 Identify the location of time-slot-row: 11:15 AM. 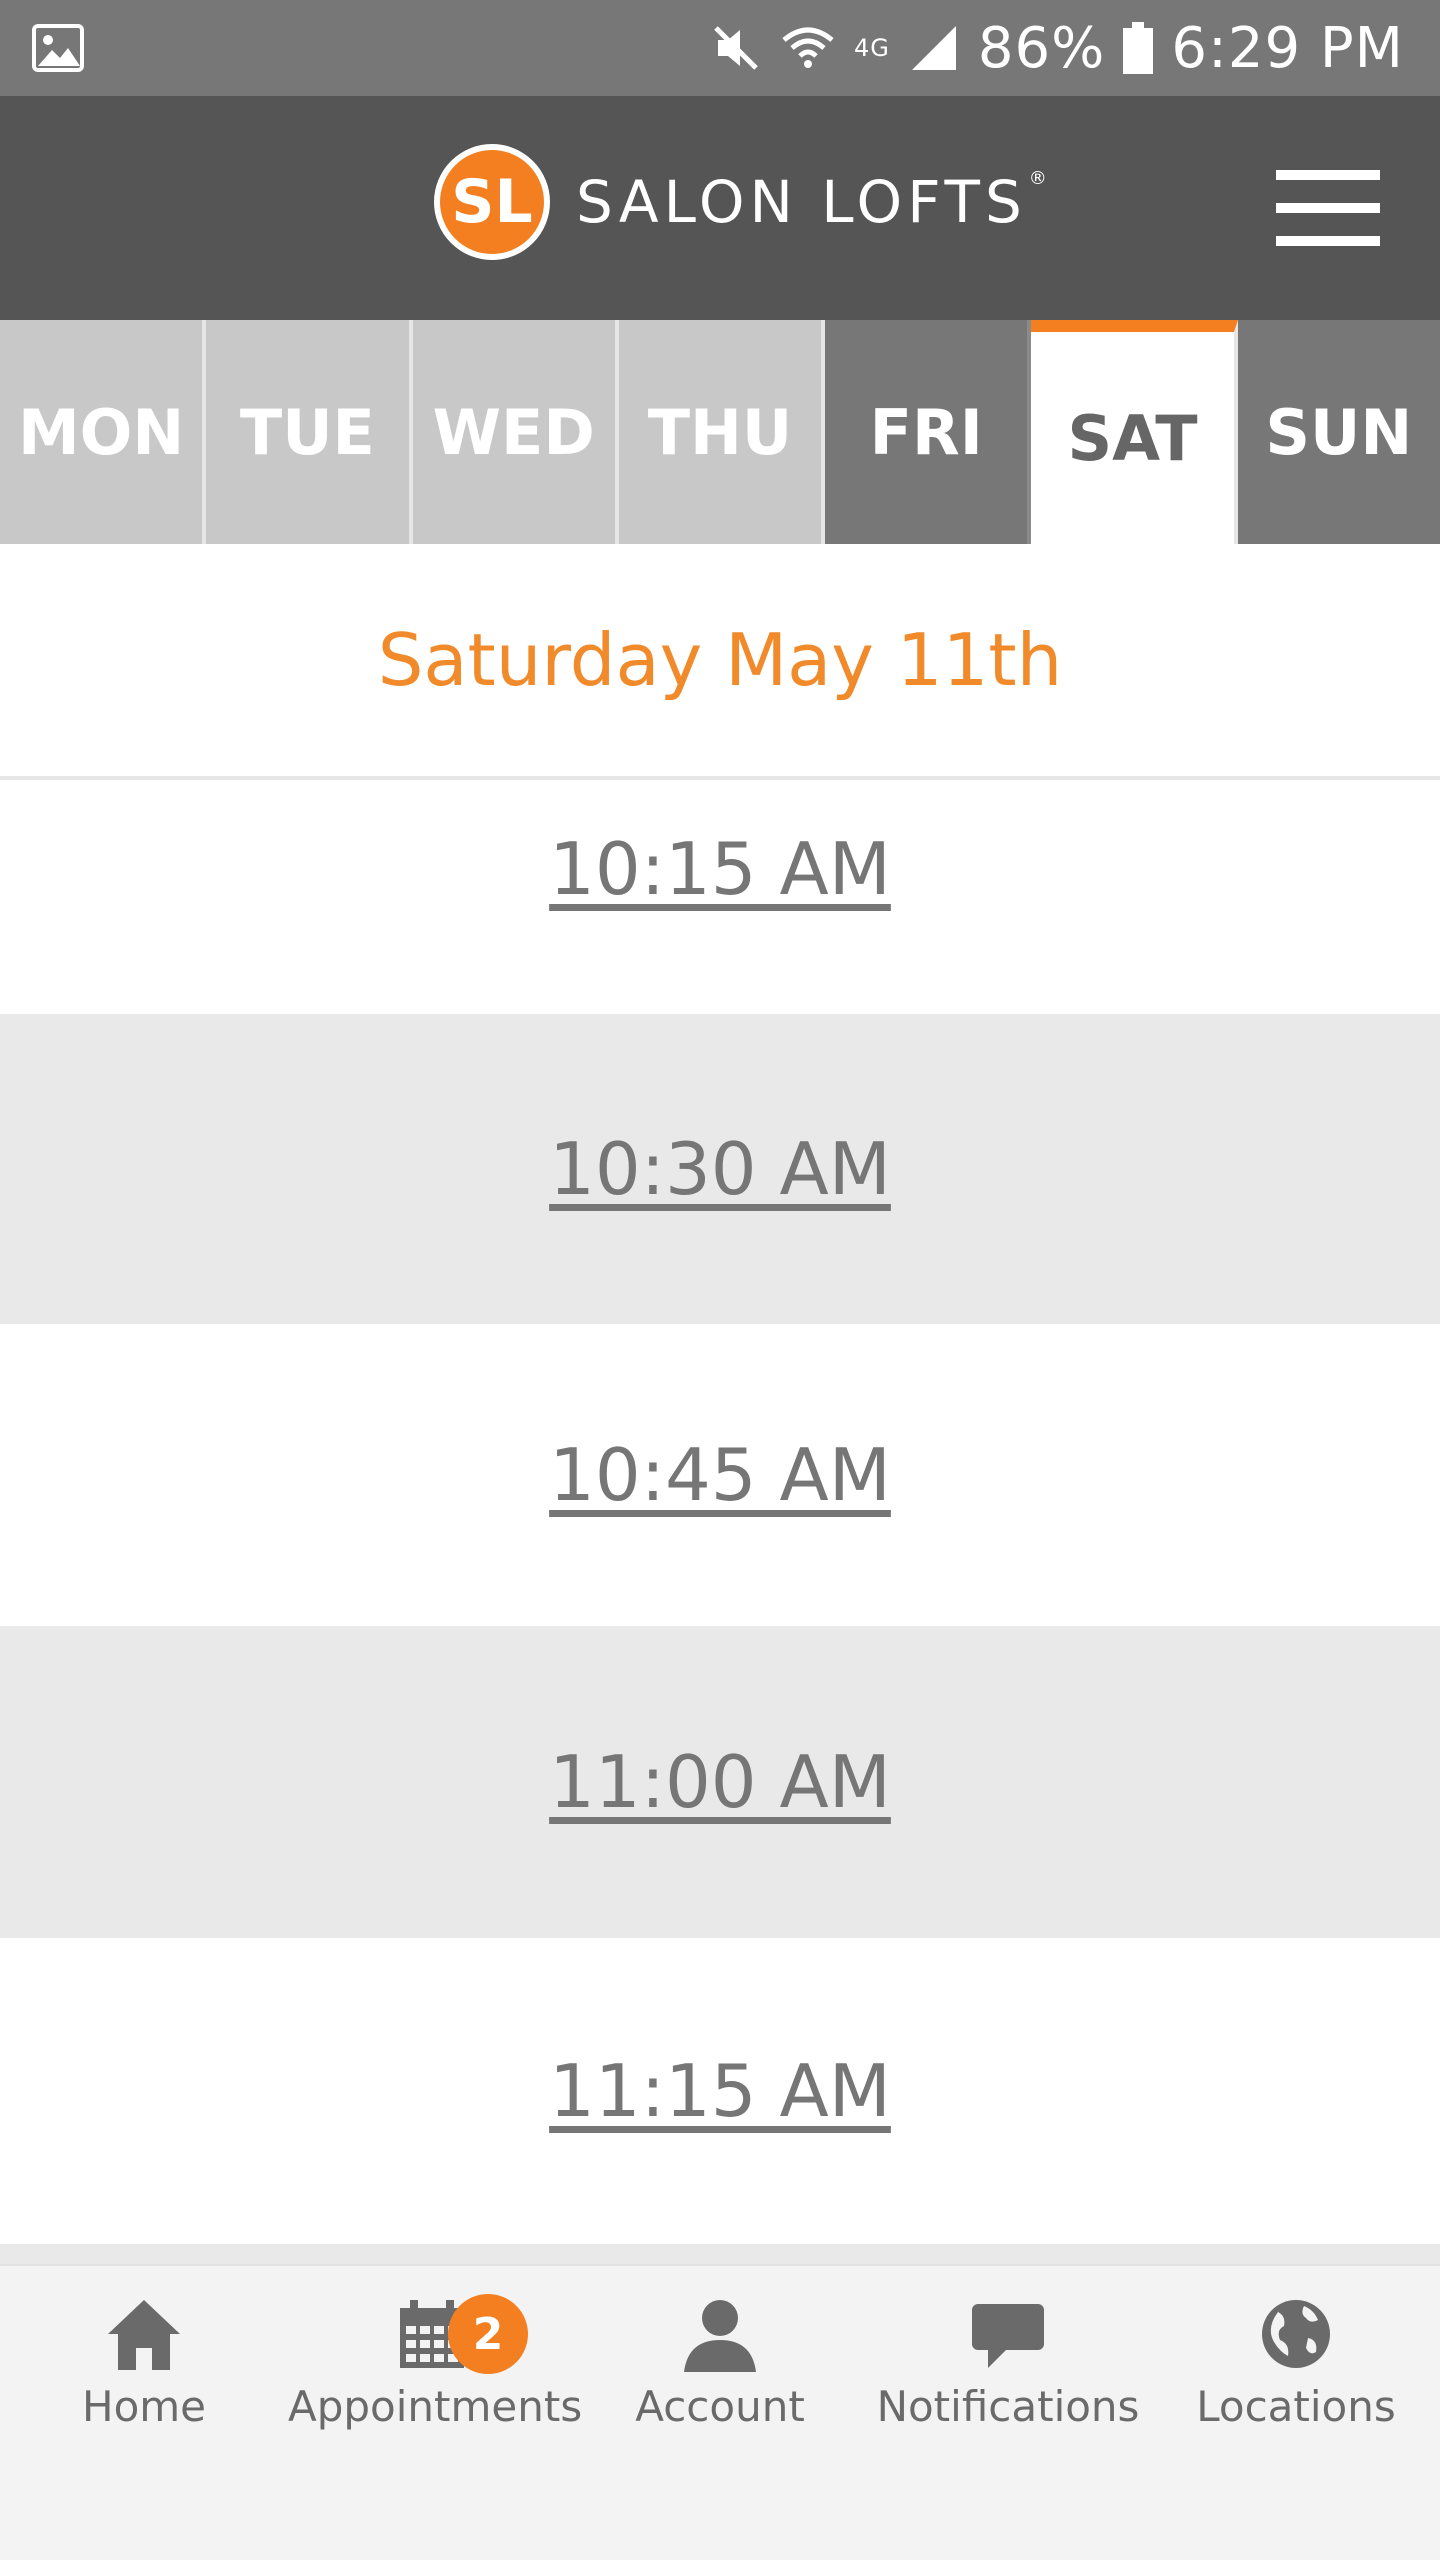
(720, 2091).